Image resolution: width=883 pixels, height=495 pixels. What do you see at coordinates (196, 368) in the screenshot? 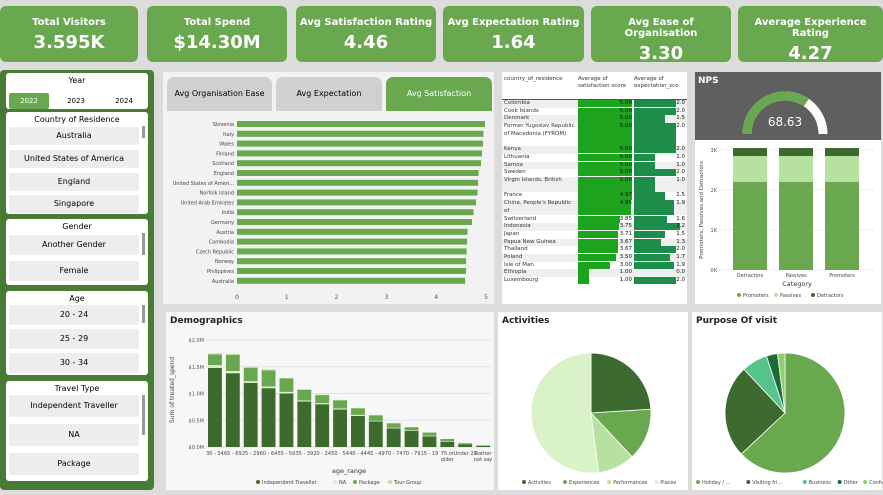
I see `y-tick-label: $1.5M` at bounding box center [196, 368].